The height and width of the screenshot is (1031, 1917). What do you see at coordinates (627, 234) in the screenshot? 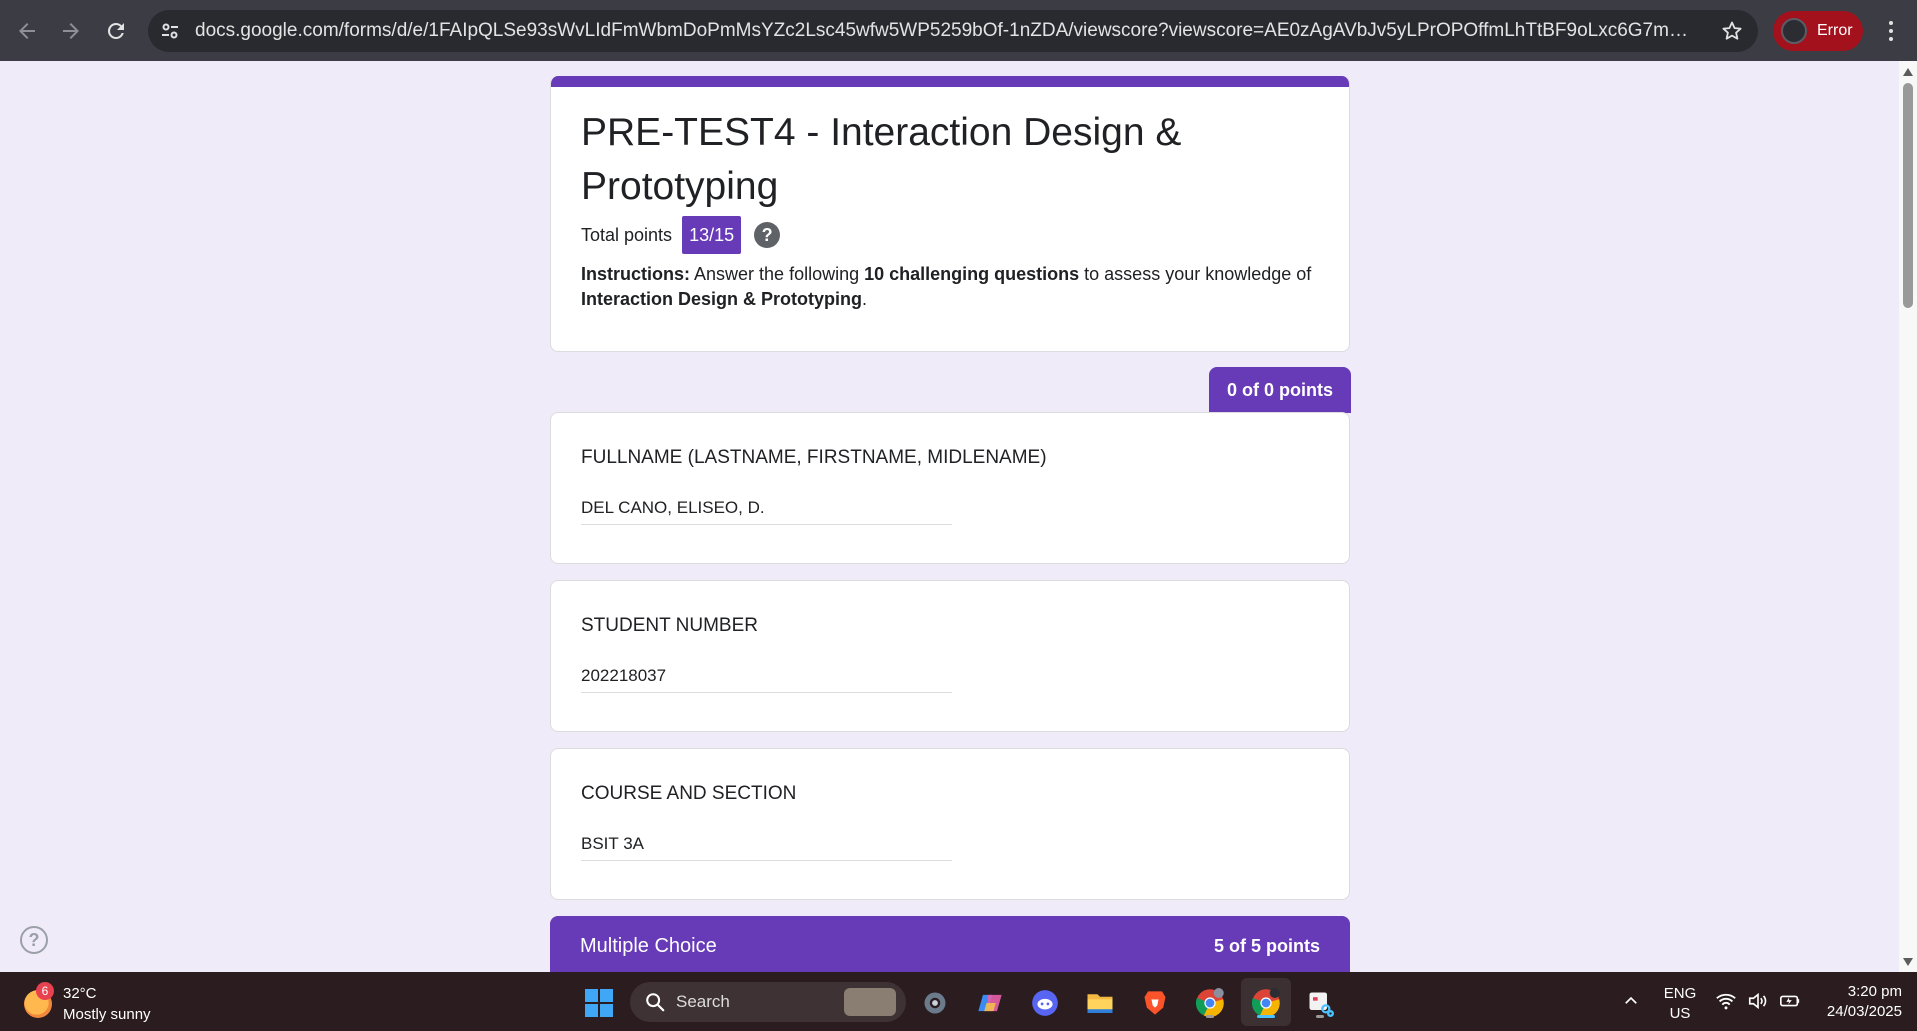
I see `total-points-label: Total points` at bounding box center [627, 234].